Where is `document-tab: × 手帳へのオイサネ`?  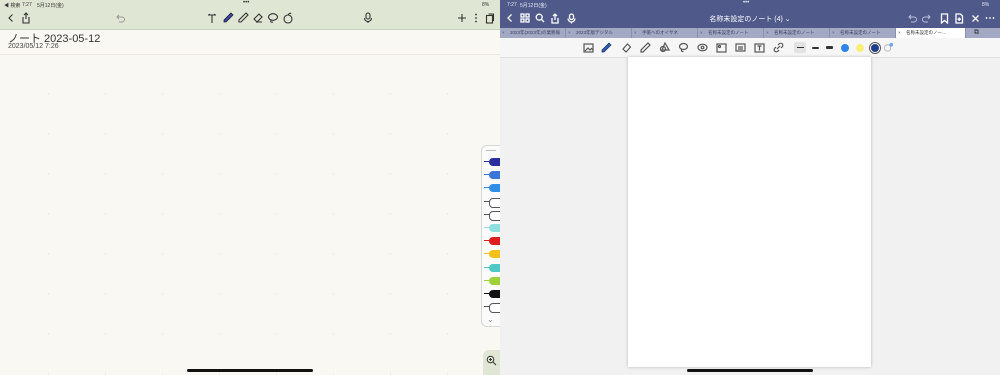 document-tab: × 手帳へのオイサネ is located at coordinates (665, 33).